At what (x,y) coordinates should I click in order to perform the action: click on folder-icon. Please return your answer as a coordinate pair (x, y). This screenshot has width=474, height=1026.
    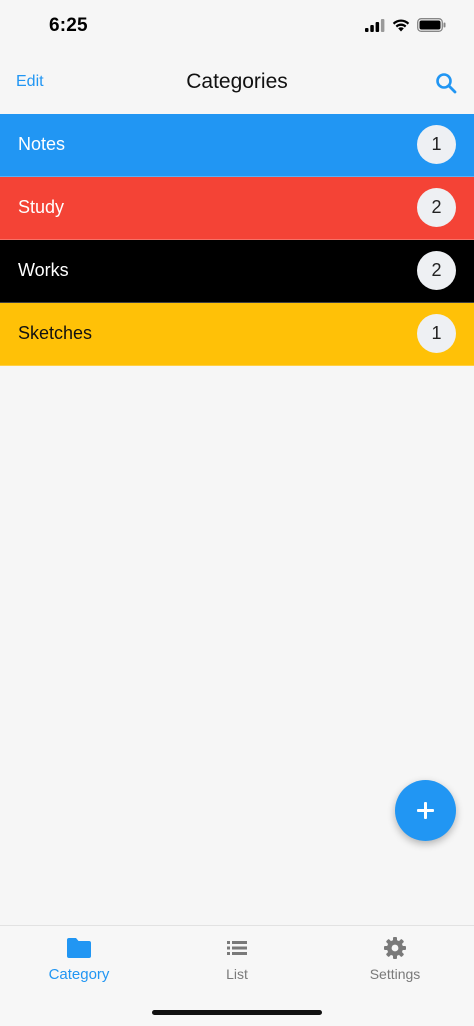
    Looking at the image, I should click on (79, 948).